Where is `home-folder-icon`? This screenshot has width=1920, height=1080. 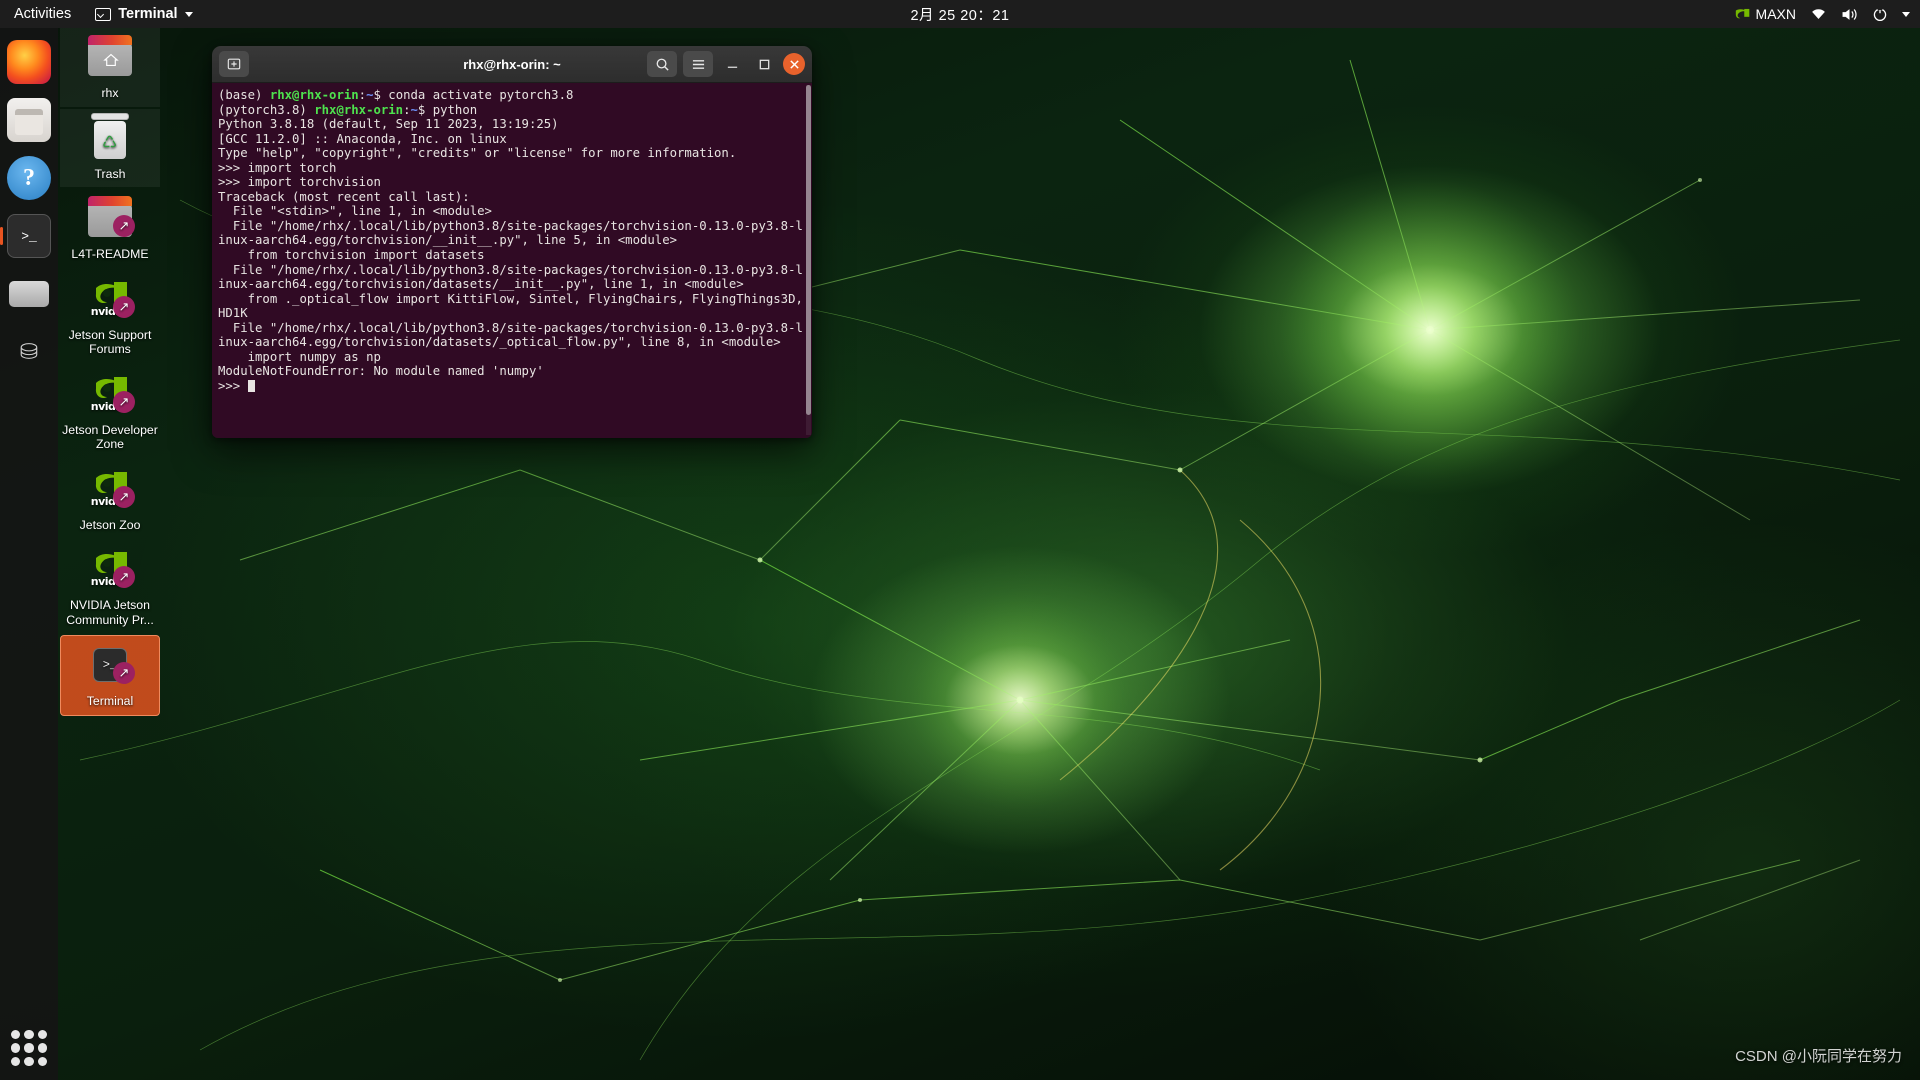 home-folder-icon is located at coordinates (110, 58).